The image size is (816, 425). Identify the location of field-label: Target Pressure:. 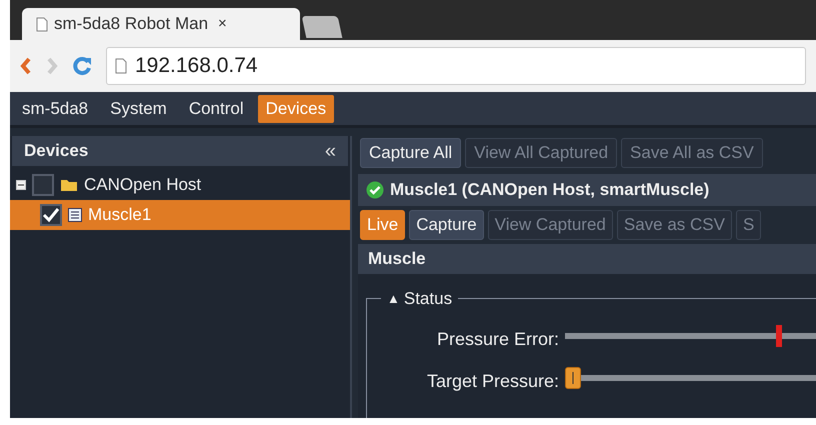
(493, 381).